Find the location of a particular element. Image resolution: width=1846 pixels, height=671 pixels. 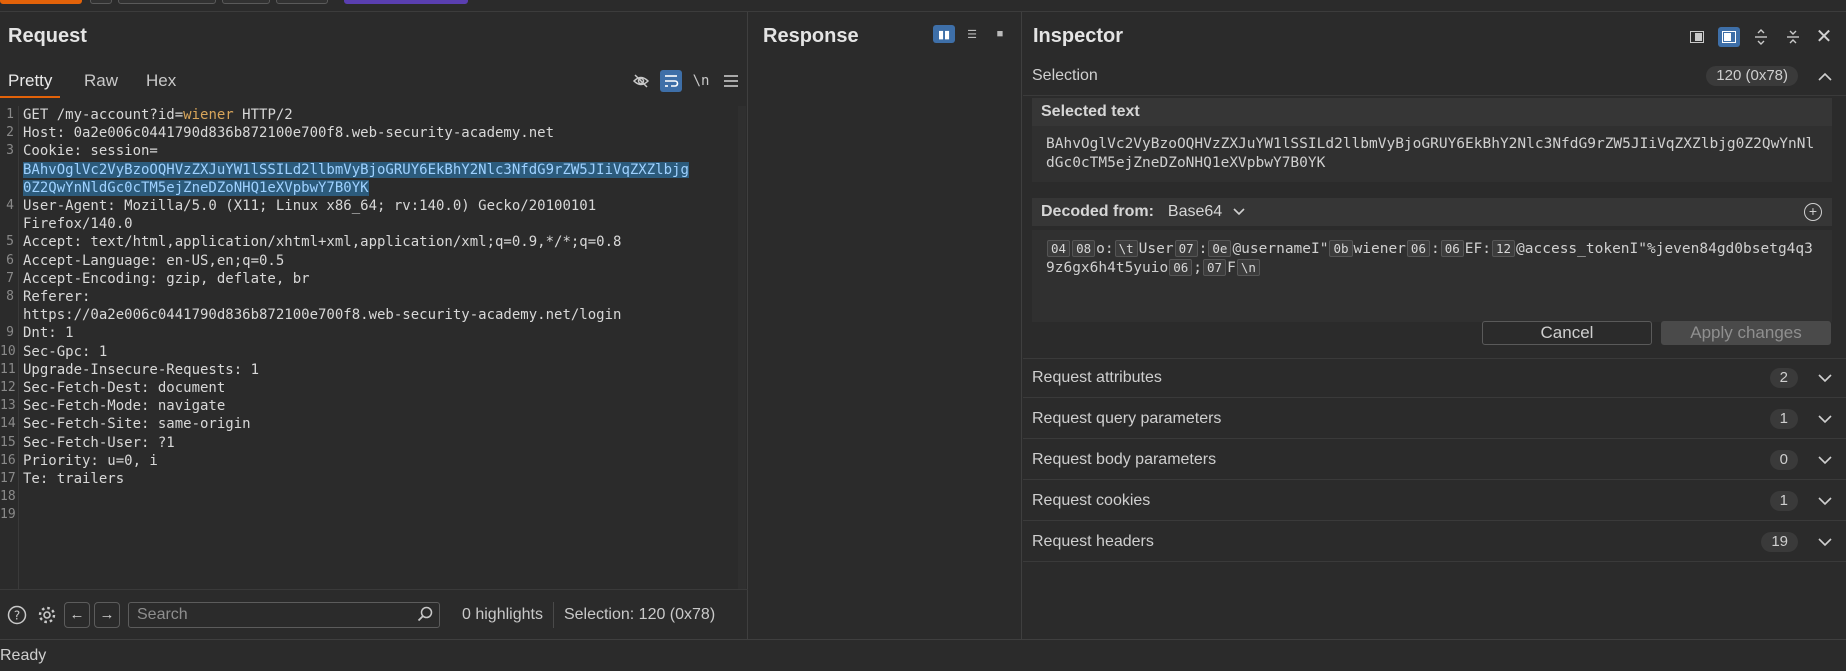

byte-chip: \t is located at coordinates (1126, 248).